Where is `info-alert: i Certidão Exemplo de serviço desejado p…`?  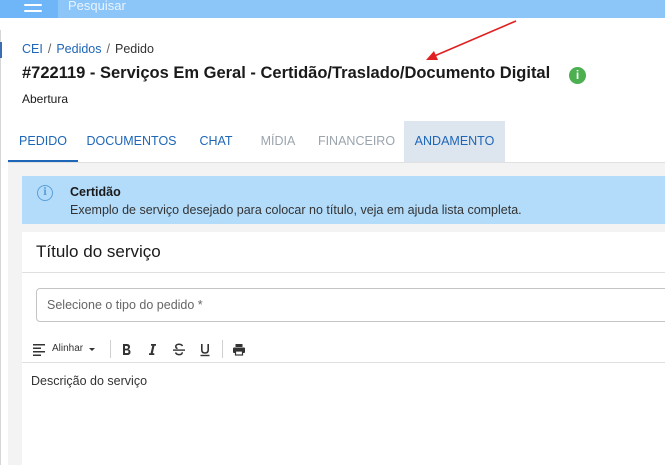 info-alert: i Certidão Exemplo de serviço desejado p… is located at coordinates (343, 200).